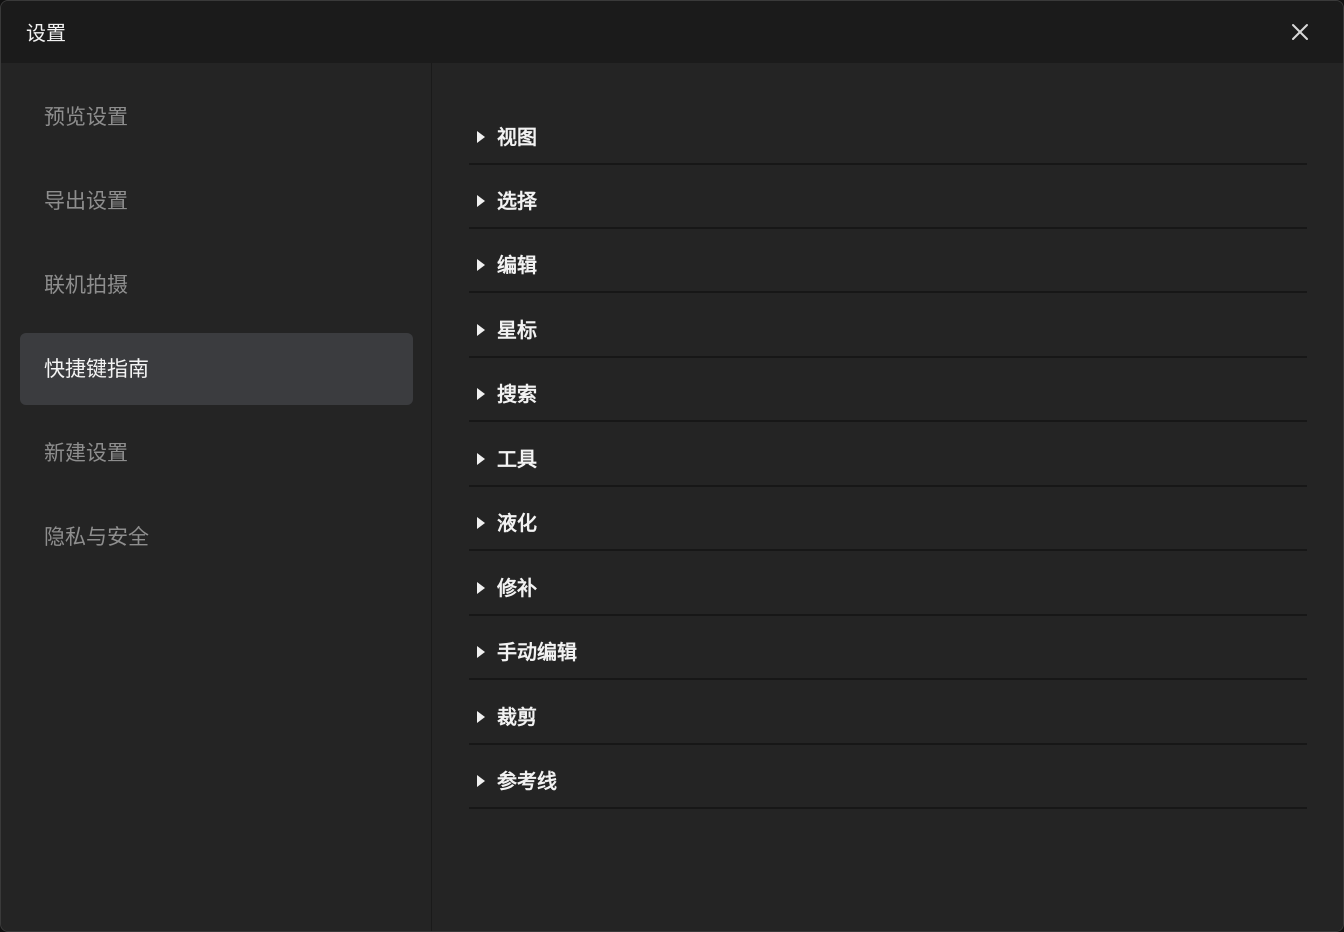  Describe the element at coordinates (46, 33) in the screenshot. I see `window-title: 设置` at that location.